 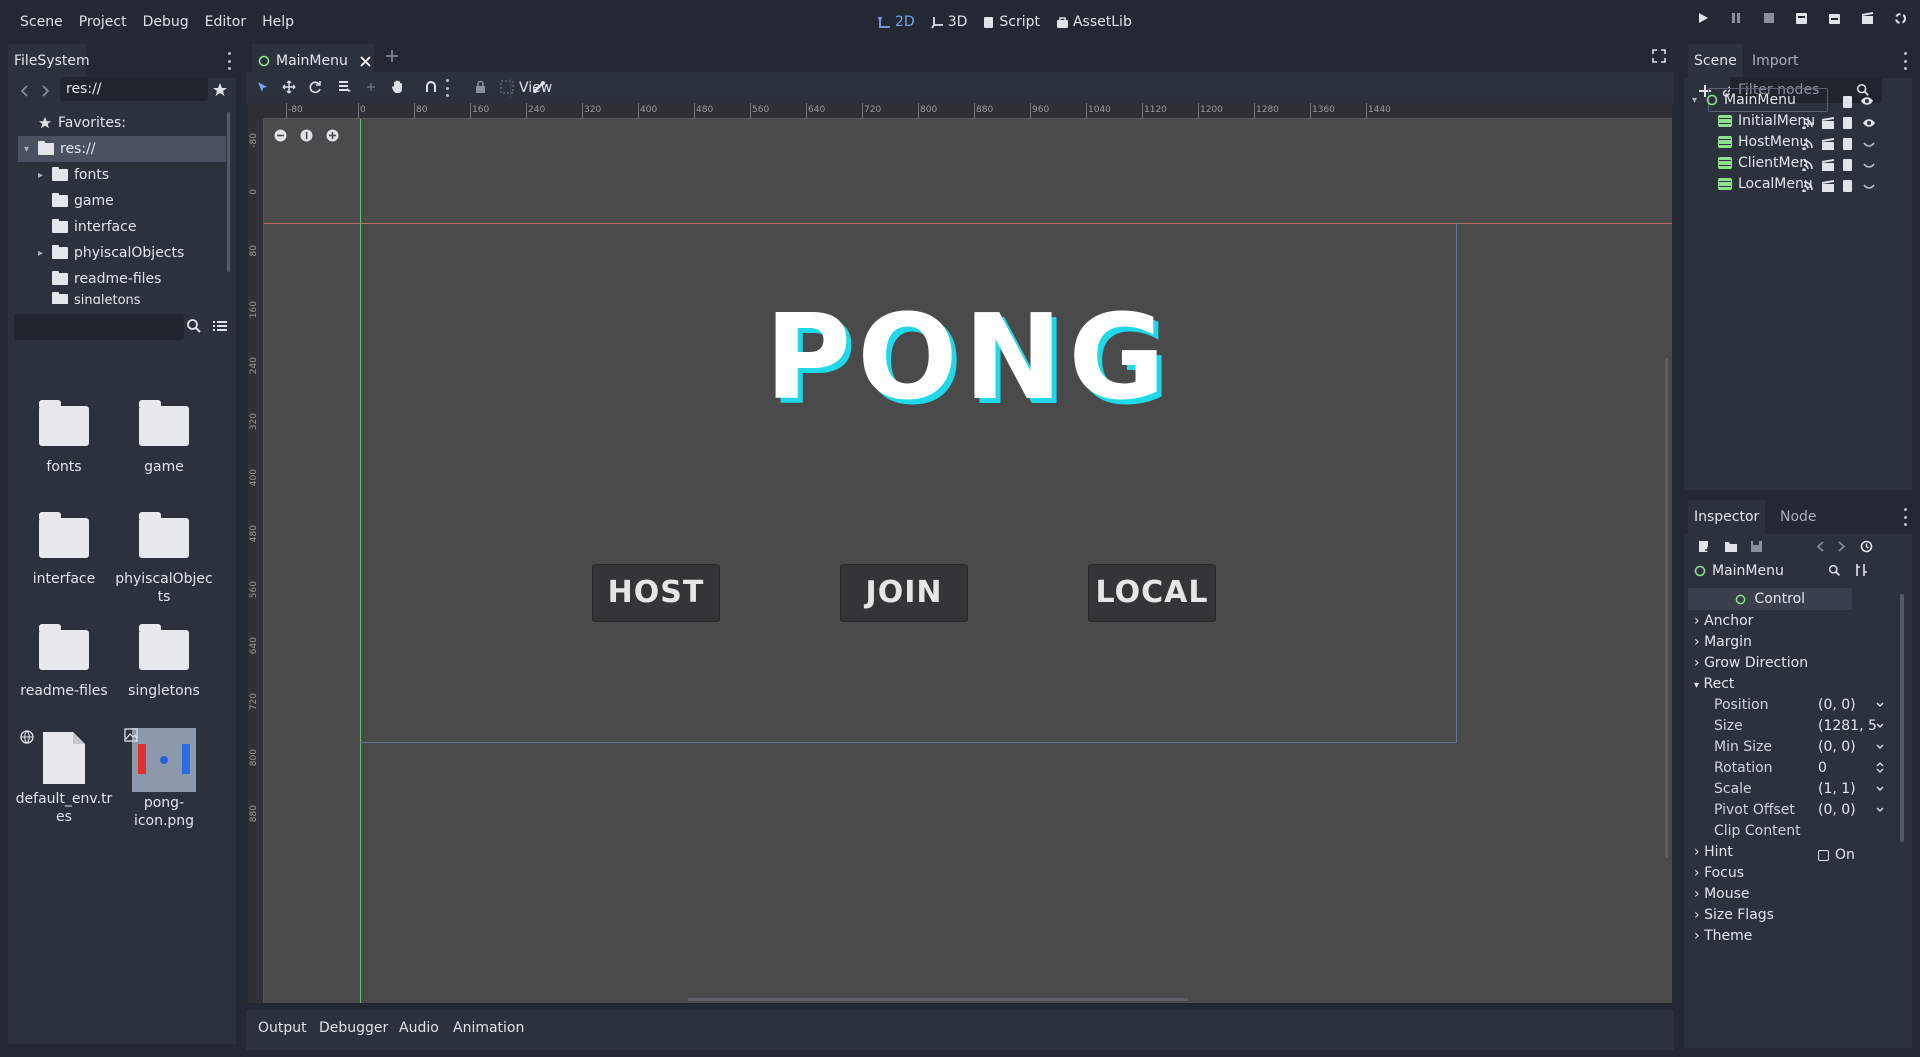 What do you see at coordinates (1902, 718) in the screenshot?
I see `inspector-scrollbar` at bounding box center [1902, 718].